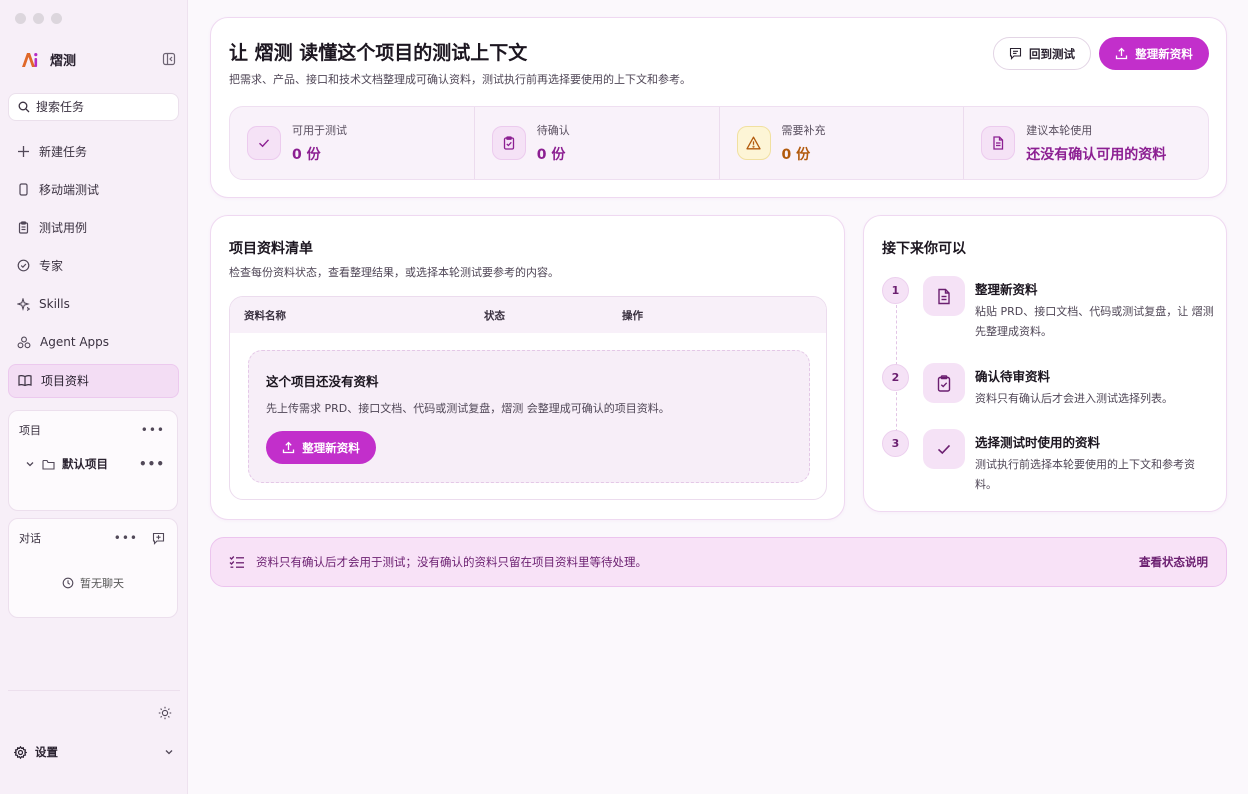 This screenshot has width=1248, height=794. Describe the element at coordinates (271, 249) in the screenshot. I see `material-list-title: 项目资料清单` at that location.